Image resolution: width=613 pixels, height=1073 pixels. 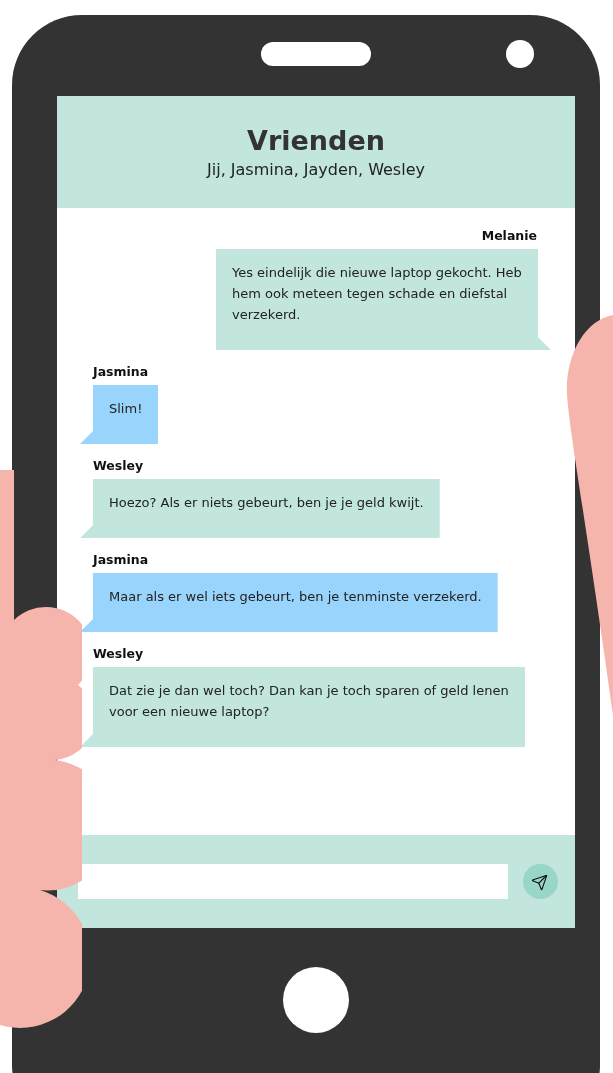 I want to click on message-bubble: Yes eindelijk die nieuwe laptop gekocht. Heb hem ook meteen tegen schade en diefstal verzekerd., so click(x=383, y=299).